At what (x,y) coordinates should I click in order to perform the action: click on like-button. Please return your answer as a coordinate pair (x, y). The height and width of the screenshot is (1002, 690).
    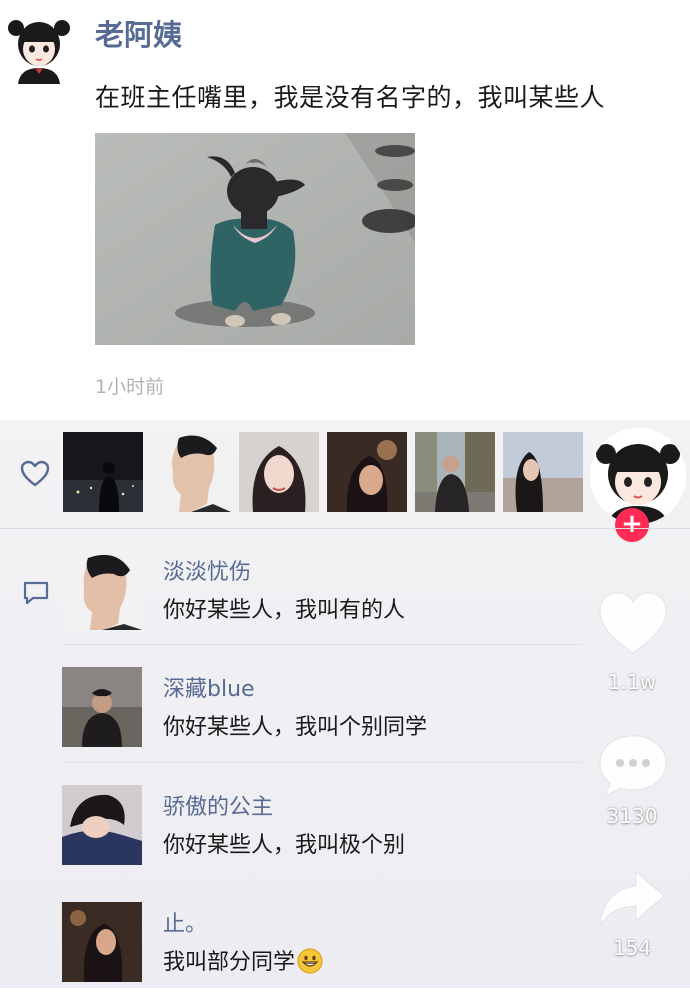
    Looking at the image, I should click on (633, 626).